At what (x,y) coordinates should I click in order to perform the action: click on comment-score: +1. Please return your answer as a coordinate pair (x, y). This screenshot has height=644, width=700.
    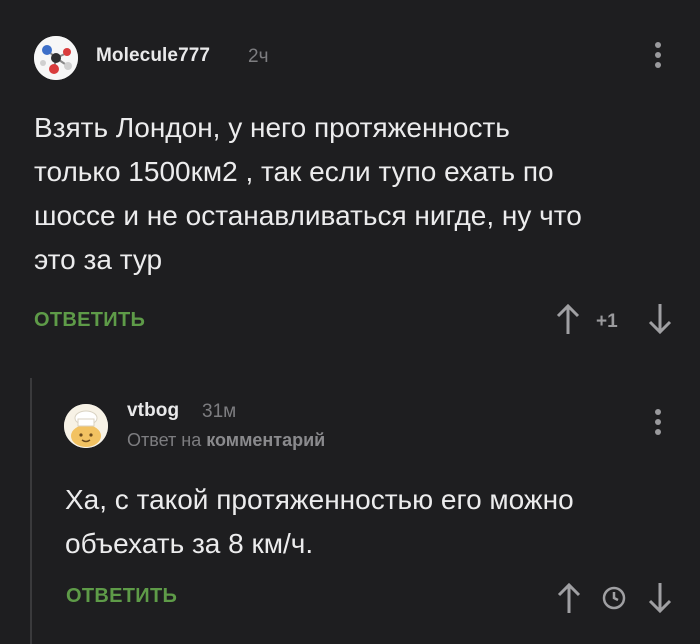
    Looking at the image, I should click on (607, 321).